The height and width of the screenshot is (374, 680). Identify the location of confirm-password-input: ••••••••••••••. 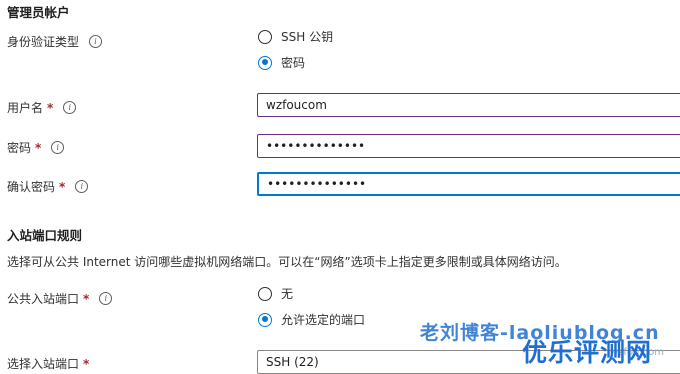
(468, 184).